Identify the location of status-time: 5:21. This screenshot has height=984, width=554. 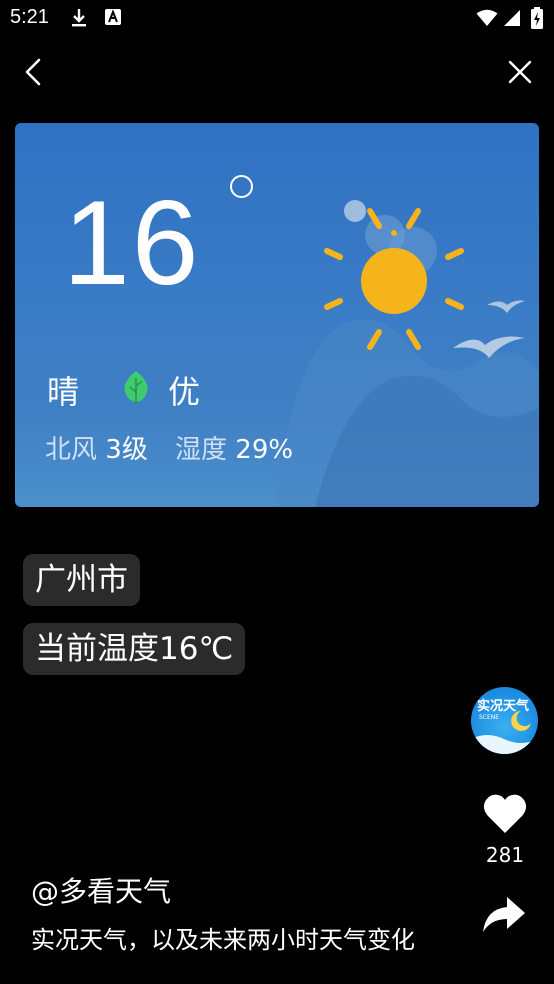
(29, 17).